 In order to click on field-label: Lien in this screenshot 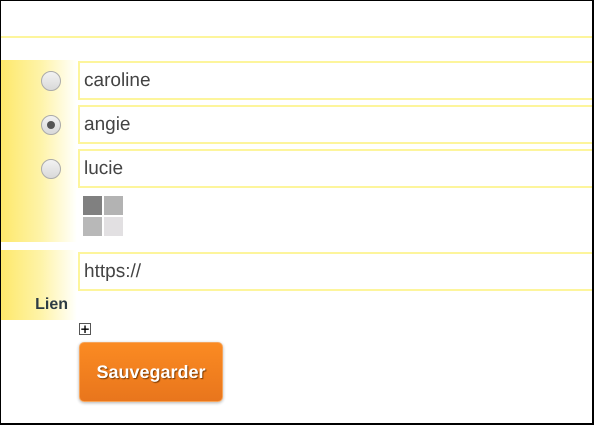, I will do `click(51, 305)`.